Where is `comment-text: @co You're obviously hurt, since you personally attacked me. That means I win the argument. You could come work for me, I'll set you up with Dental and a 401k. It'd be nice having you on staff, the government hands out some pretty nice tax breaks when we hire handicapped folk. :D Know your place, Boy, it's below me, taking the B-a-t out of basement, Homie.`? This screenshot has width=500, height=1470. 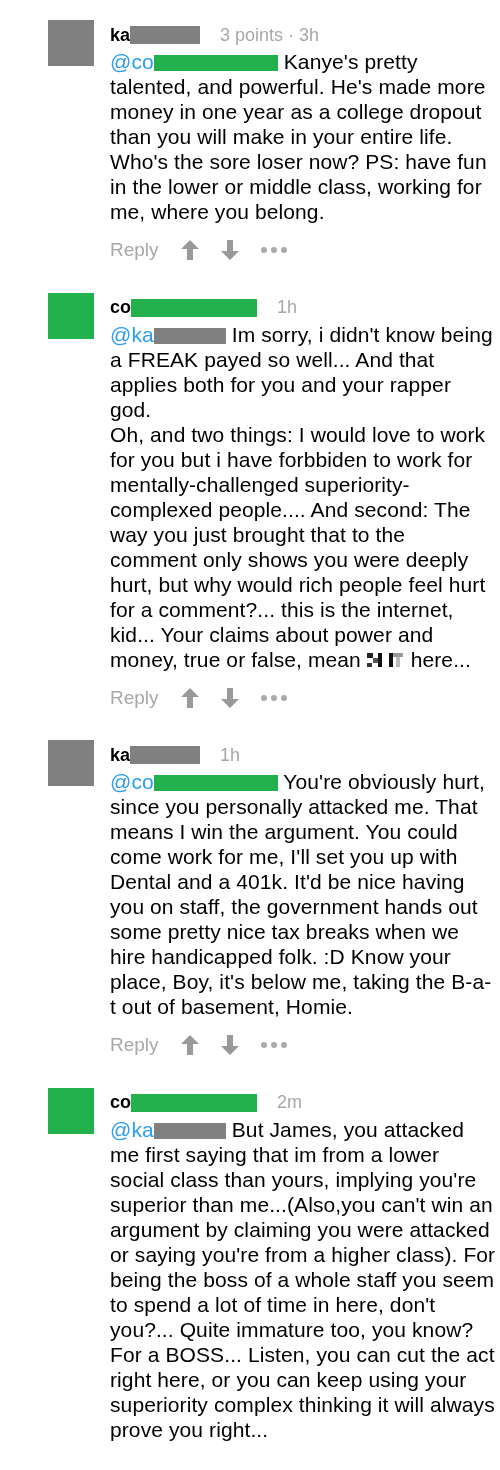 comment-text: @co You're obviously hurt, since you personally attacked me. That means I win the argument. You could come work for me, I'll set you up with Dental and a 401k. It'd be nice having you on staff, the government hands out some pretty nice tax breaks when we hire handicapped folk. :D Know your place, Boy, it's below me, taking the B-a-t out of basement, Homie. is located at coordinates (301, 894).